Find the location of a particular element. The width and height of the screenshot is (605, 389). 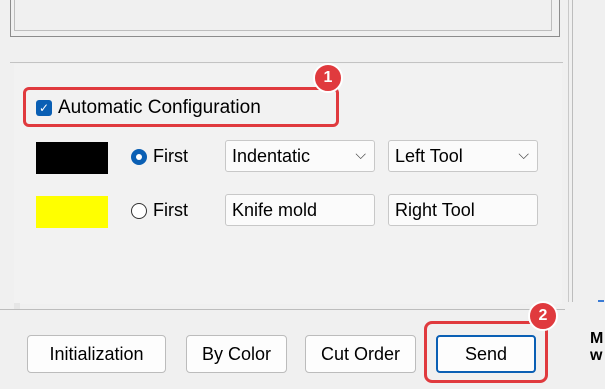

by-color-button: By Color is located at coordinates (236, 354).